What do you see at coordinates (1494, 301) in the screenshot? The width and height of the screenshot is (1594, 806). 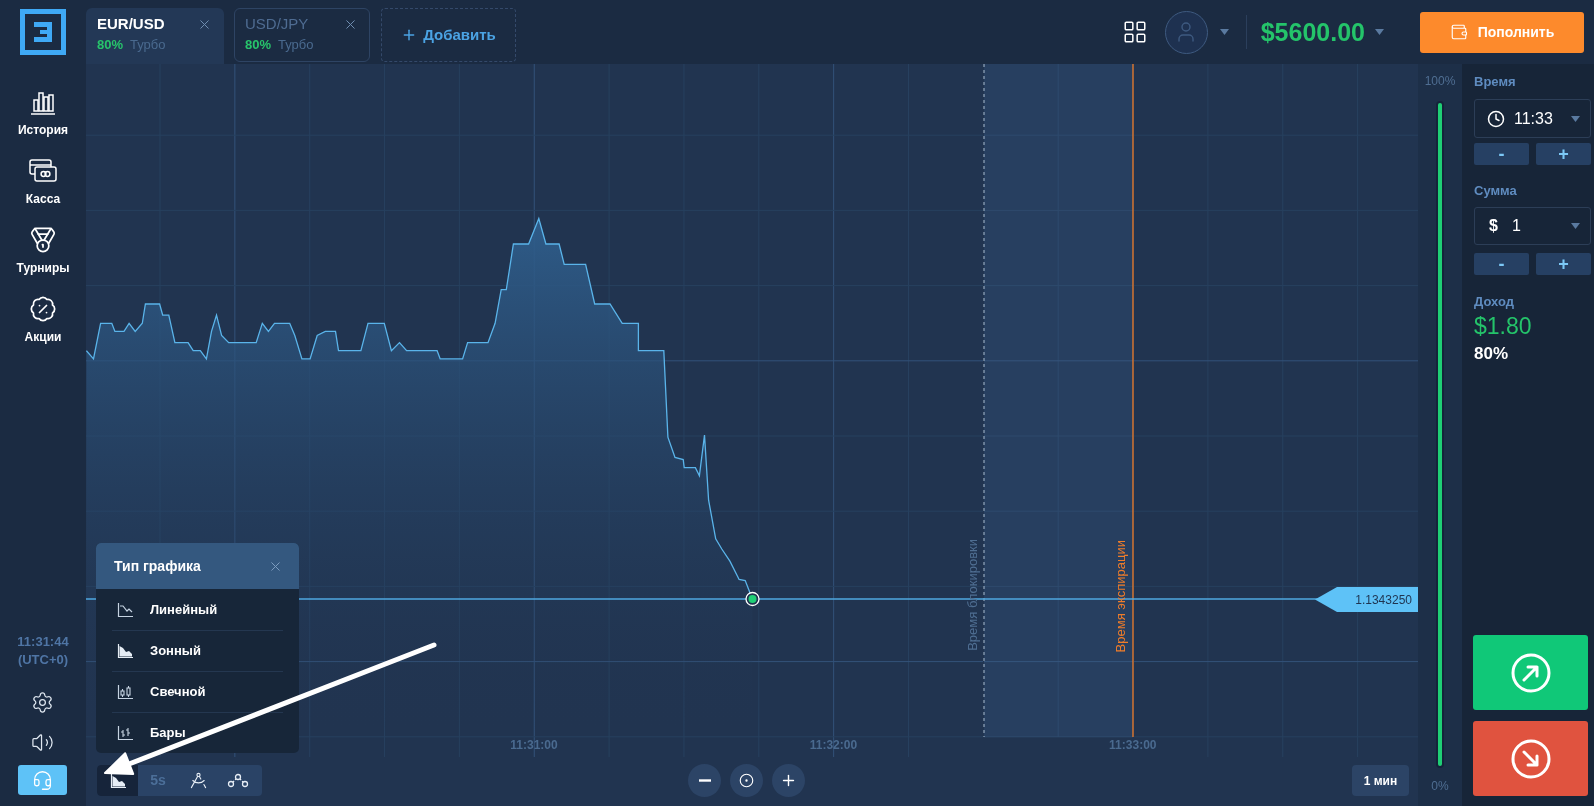 I see `income-label: Доход` at bounding box center [1494, 301].